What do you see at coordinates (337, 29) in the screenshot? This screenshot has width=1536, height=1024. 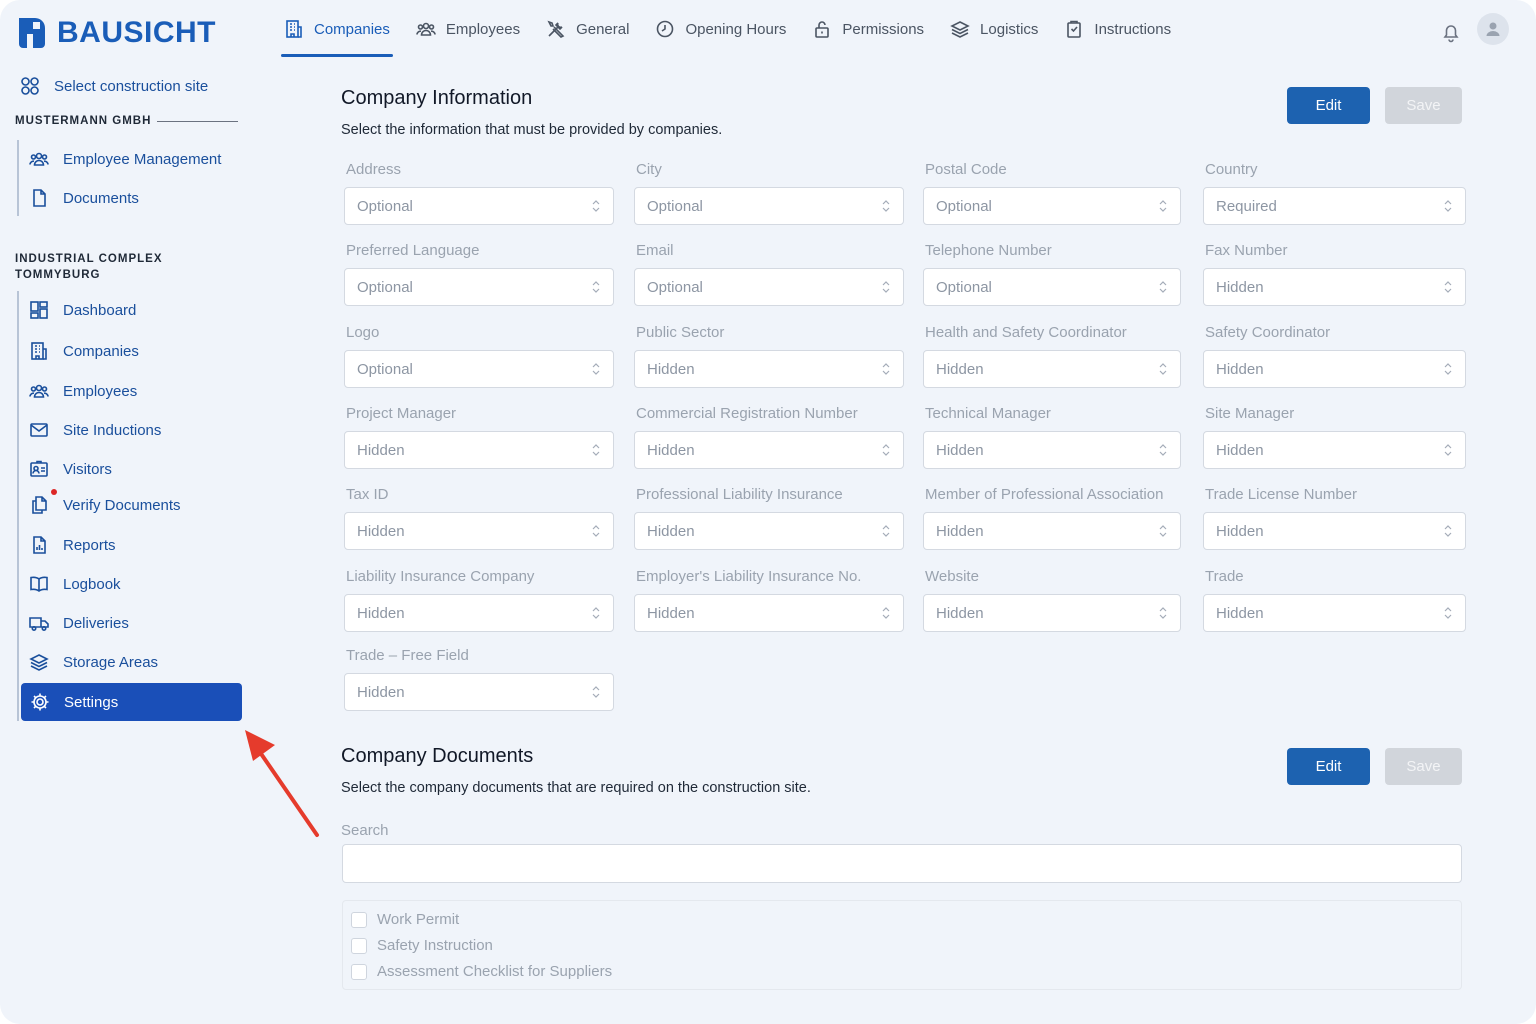 I see `tab-companies: Companies` at bounding box center [337, 29].